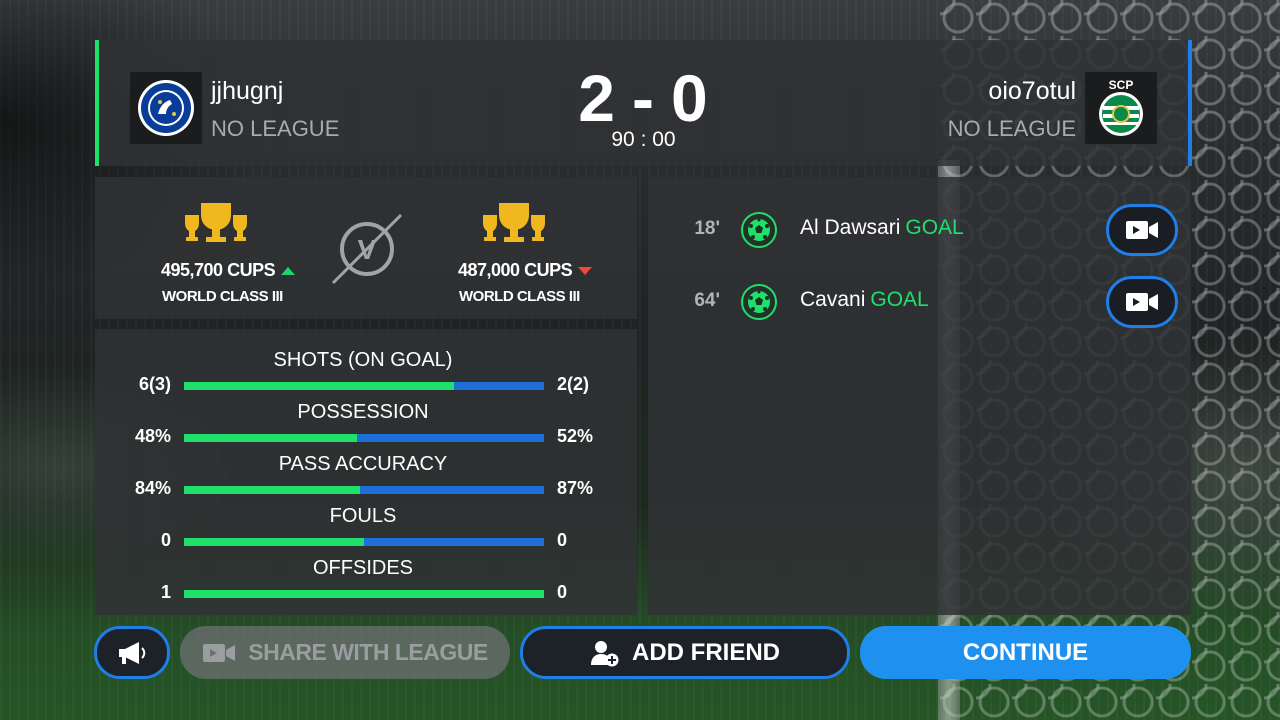 Image resolution: width=1280 pixels, height=720 pixels. I want to click on away-rank: WORLD CLASS III, so click(519, 296).